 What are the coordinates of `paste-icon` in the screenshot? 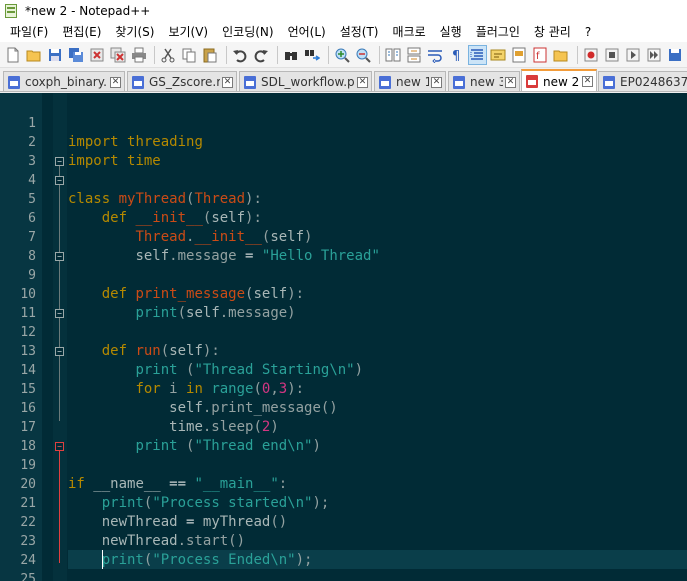 It's located at (210, 55).